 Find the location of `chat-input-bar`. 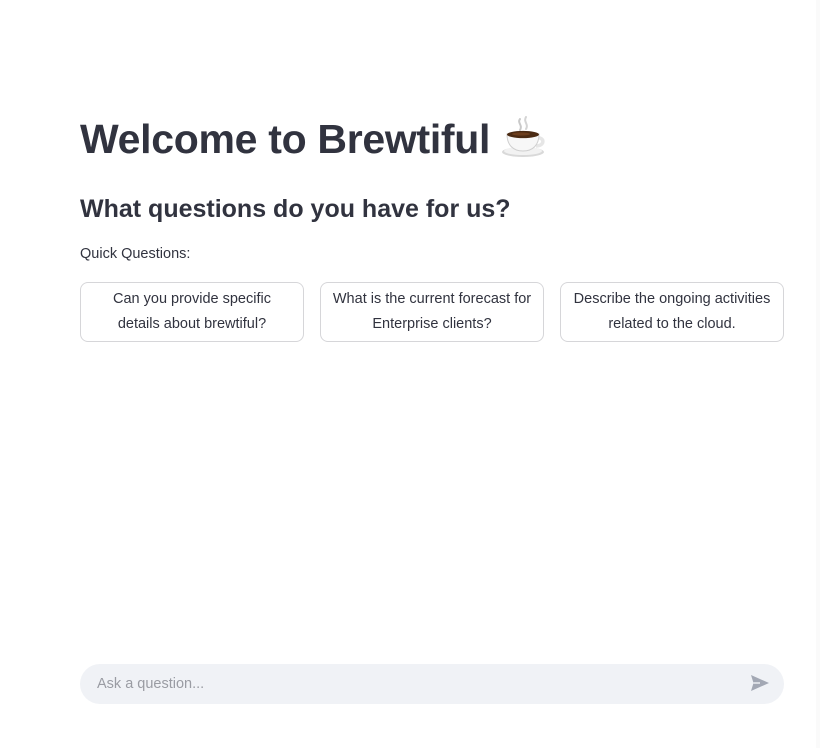

chat-input-bar is located at coordinates (432, 684).